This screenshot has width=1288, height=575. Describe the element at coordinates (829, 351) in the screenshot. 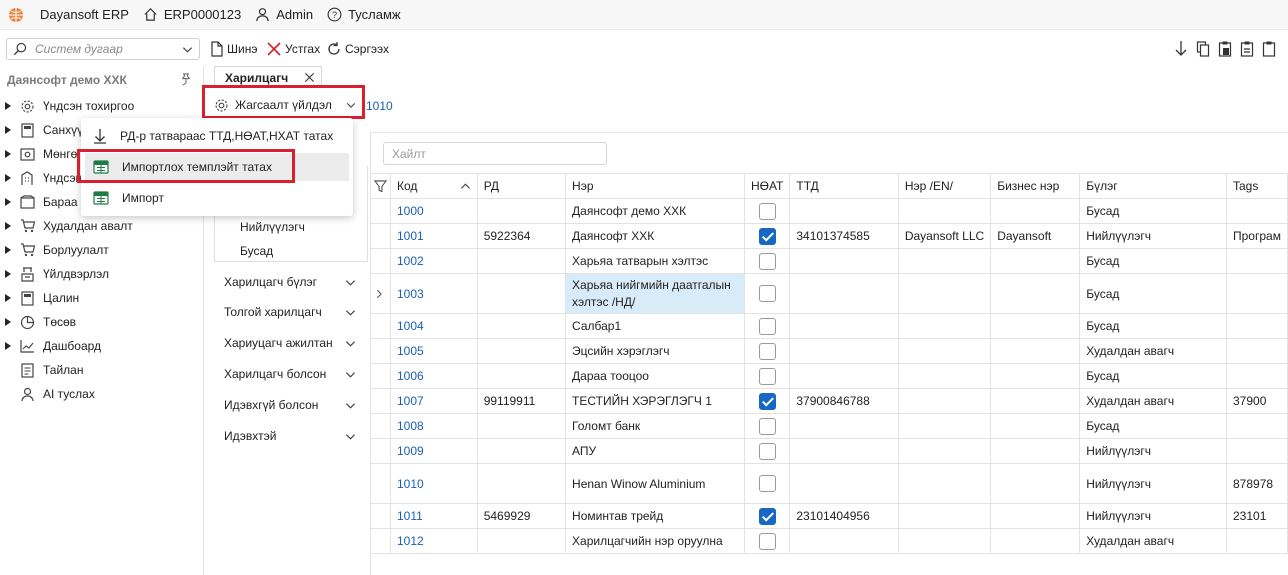

I see `table-row: 1005 Эцсийн хэрэглэгч Худалдан авагч` at that location.